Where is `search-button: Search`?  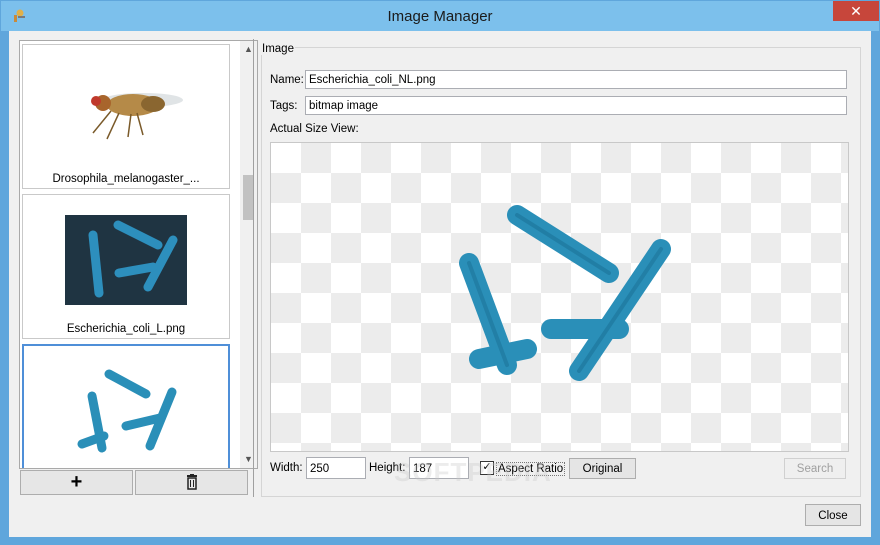 search-button: Search is located at coordinates (815, 468).